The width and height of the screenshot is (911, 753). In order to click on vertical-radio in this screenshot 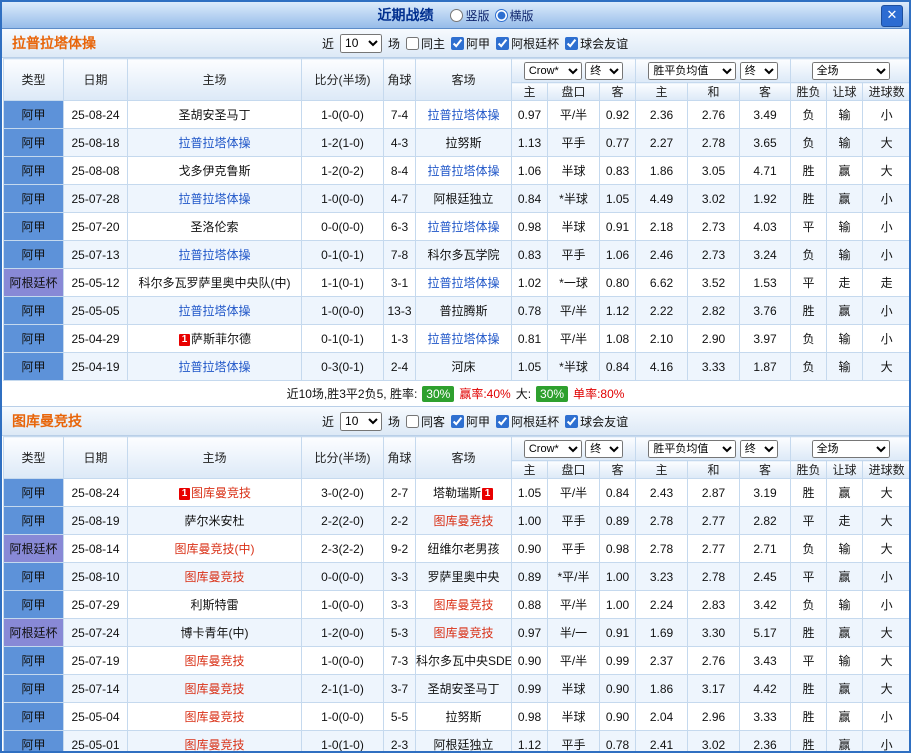, I will do `click(457, 15)`.